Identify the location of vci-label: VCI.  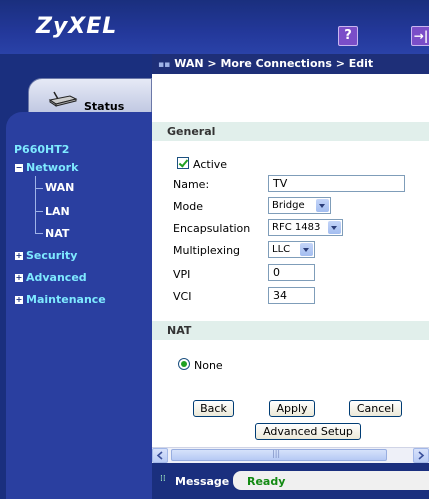
(182, 296).